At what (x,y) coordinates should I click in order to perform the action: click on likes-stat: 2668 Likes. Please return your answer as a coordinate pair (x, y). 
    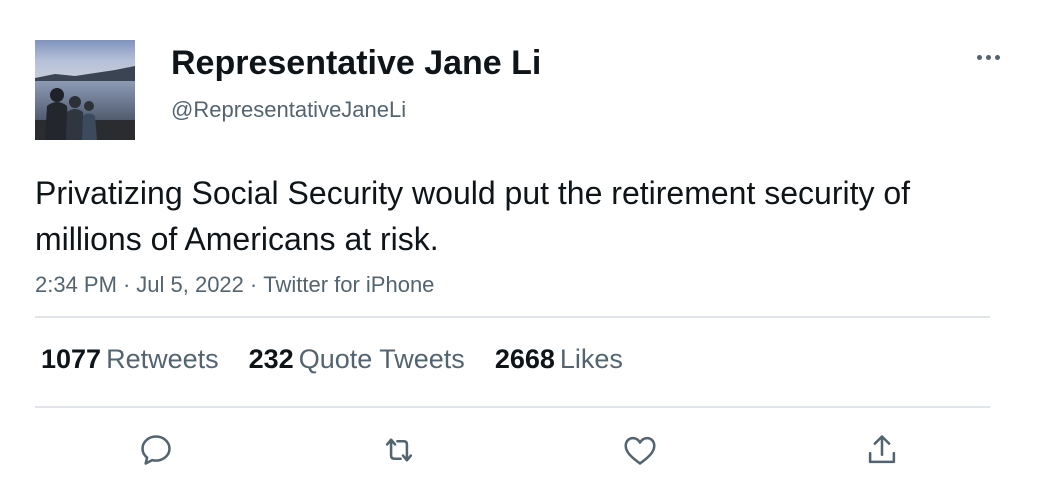
    Looking at the image, I should click on (559, 359).